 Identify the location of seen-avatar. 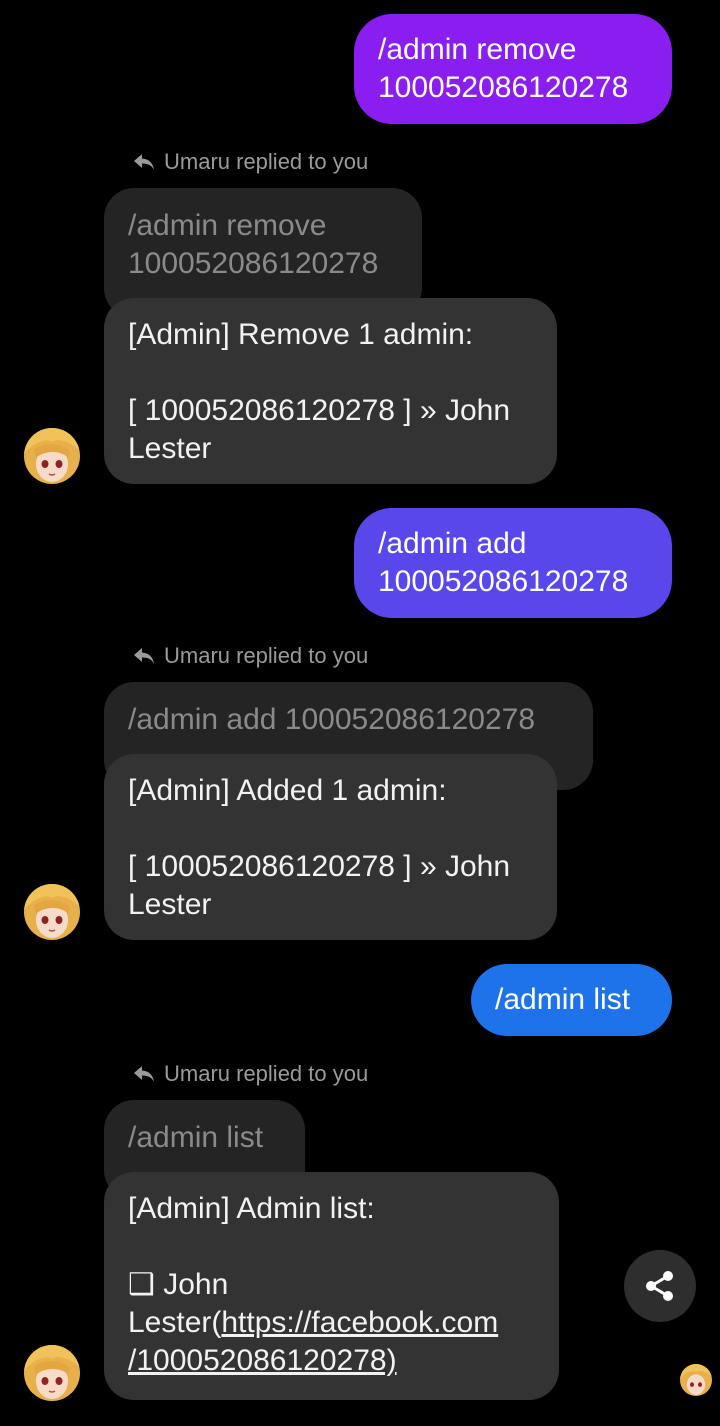
(696, 1380).